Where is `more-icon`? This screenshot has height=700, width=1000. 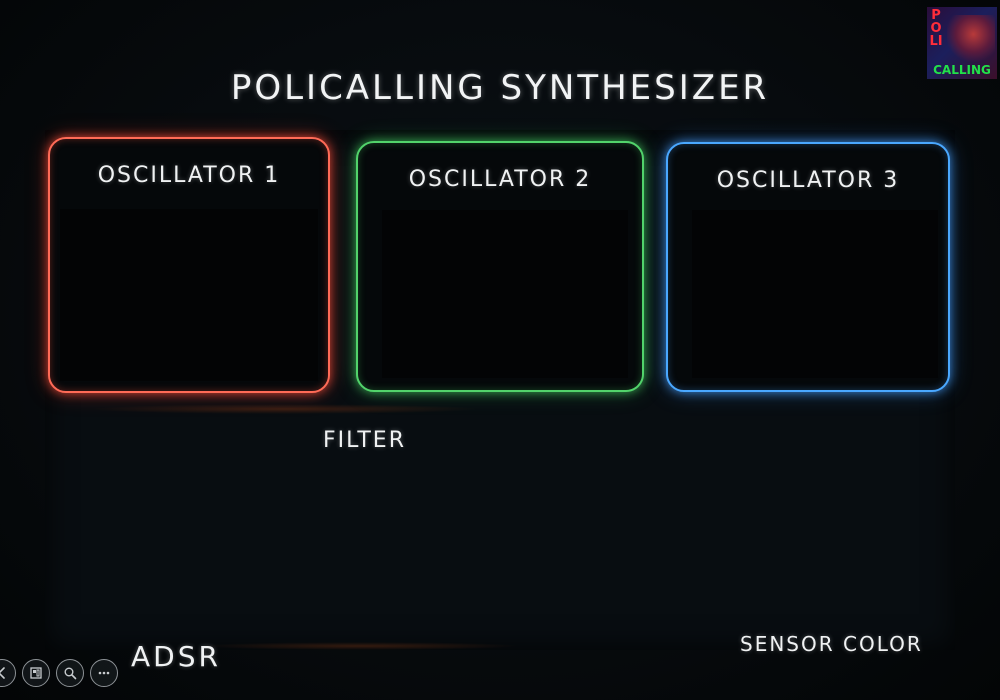 more-icon is located at coordinates (104, 673).